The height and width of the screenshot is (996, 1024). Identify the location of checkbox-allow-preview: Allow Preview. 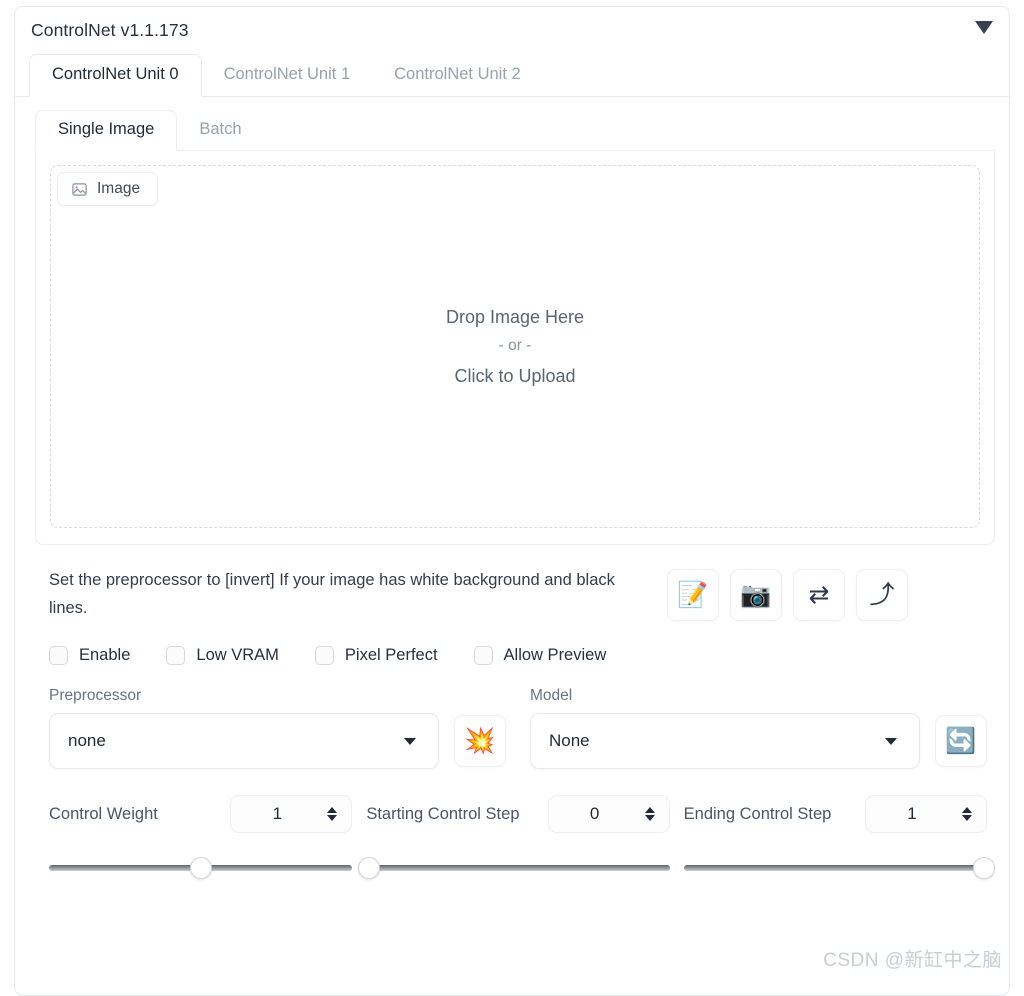
(540, 656).